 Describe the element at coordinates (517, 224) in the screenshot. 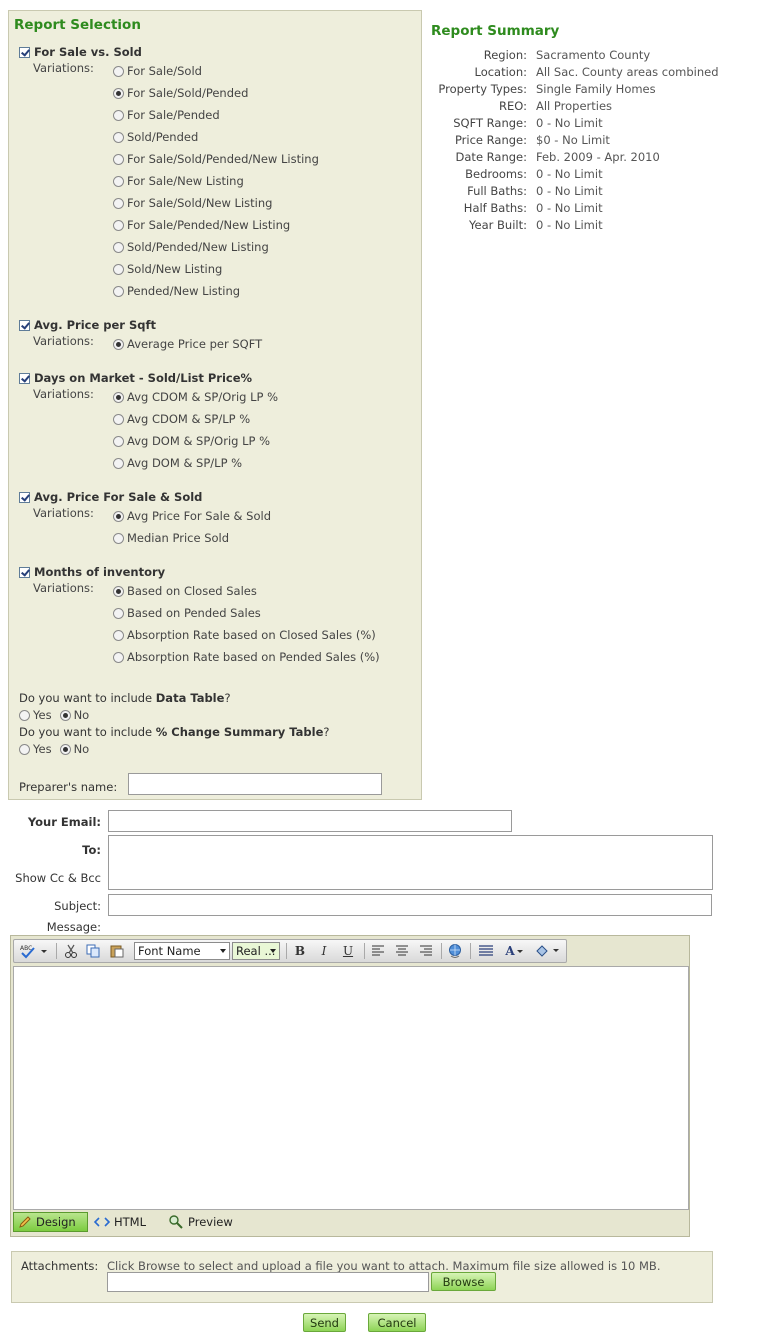

I see `summary-row: Year Built: 0 - No Limit` at that location.